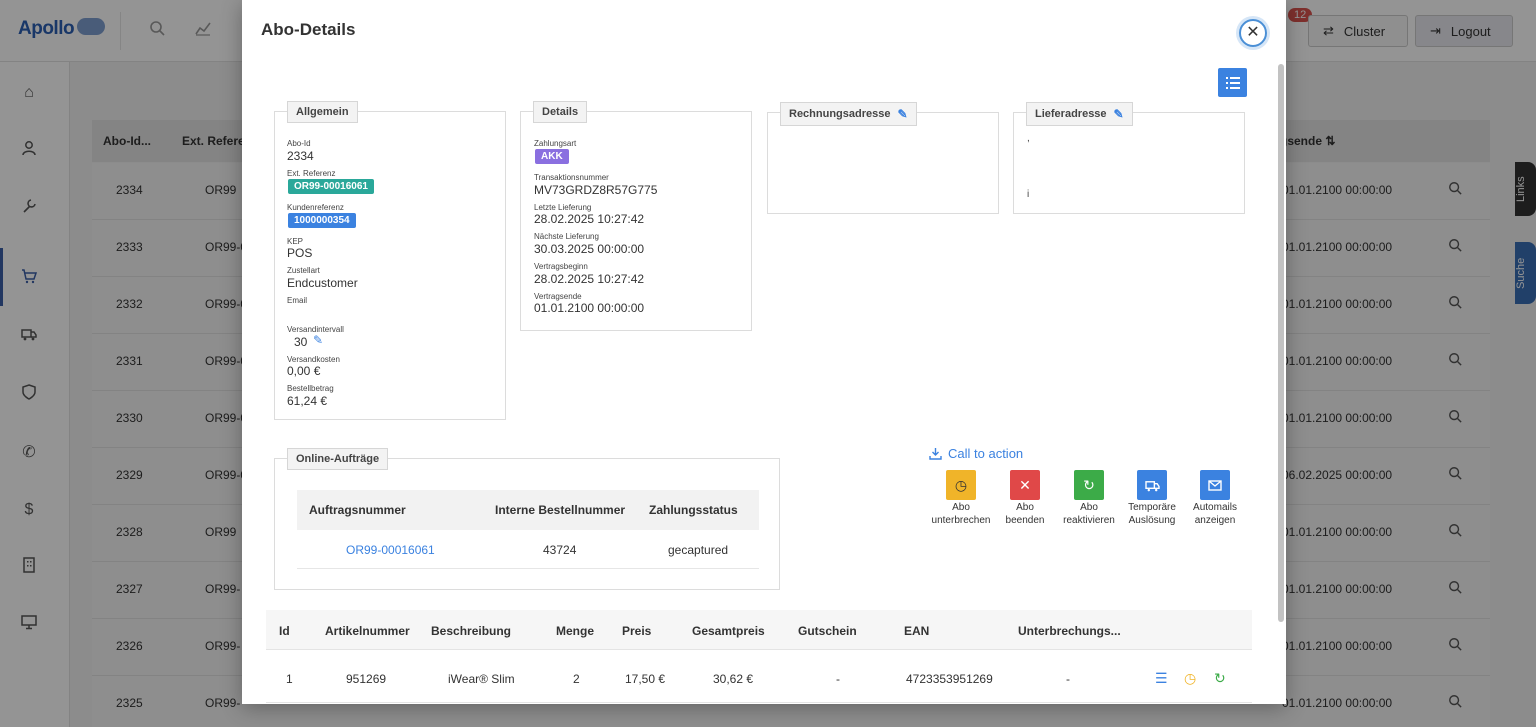 The width and height of the screenshot is (1536, 727). Describe the element at coordinates (331, 186) in the screenshot. I see `ext-ref-badge: OR99-00016061` at that location.